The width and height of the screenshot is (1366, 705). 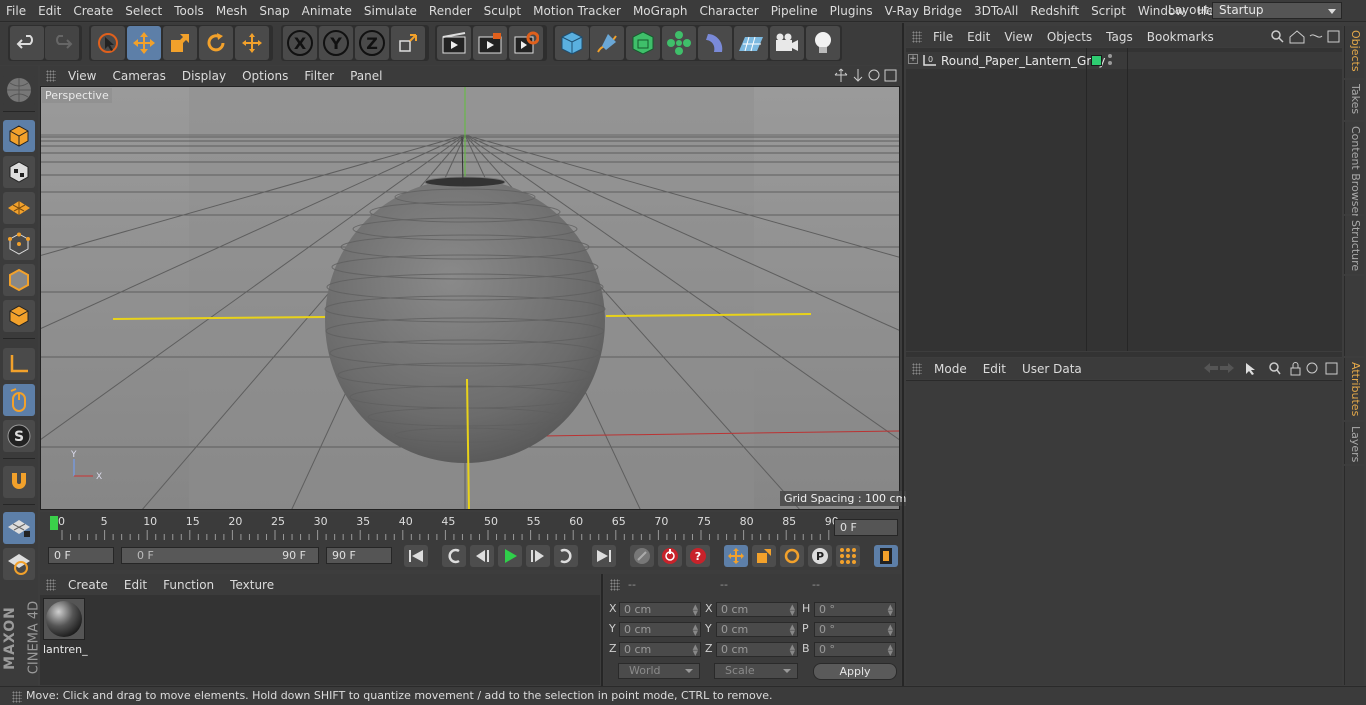 What do you see at coordinates (482, 556) in the screenshot?
I see `previous-frame-button` at bounding box center [482, 556].